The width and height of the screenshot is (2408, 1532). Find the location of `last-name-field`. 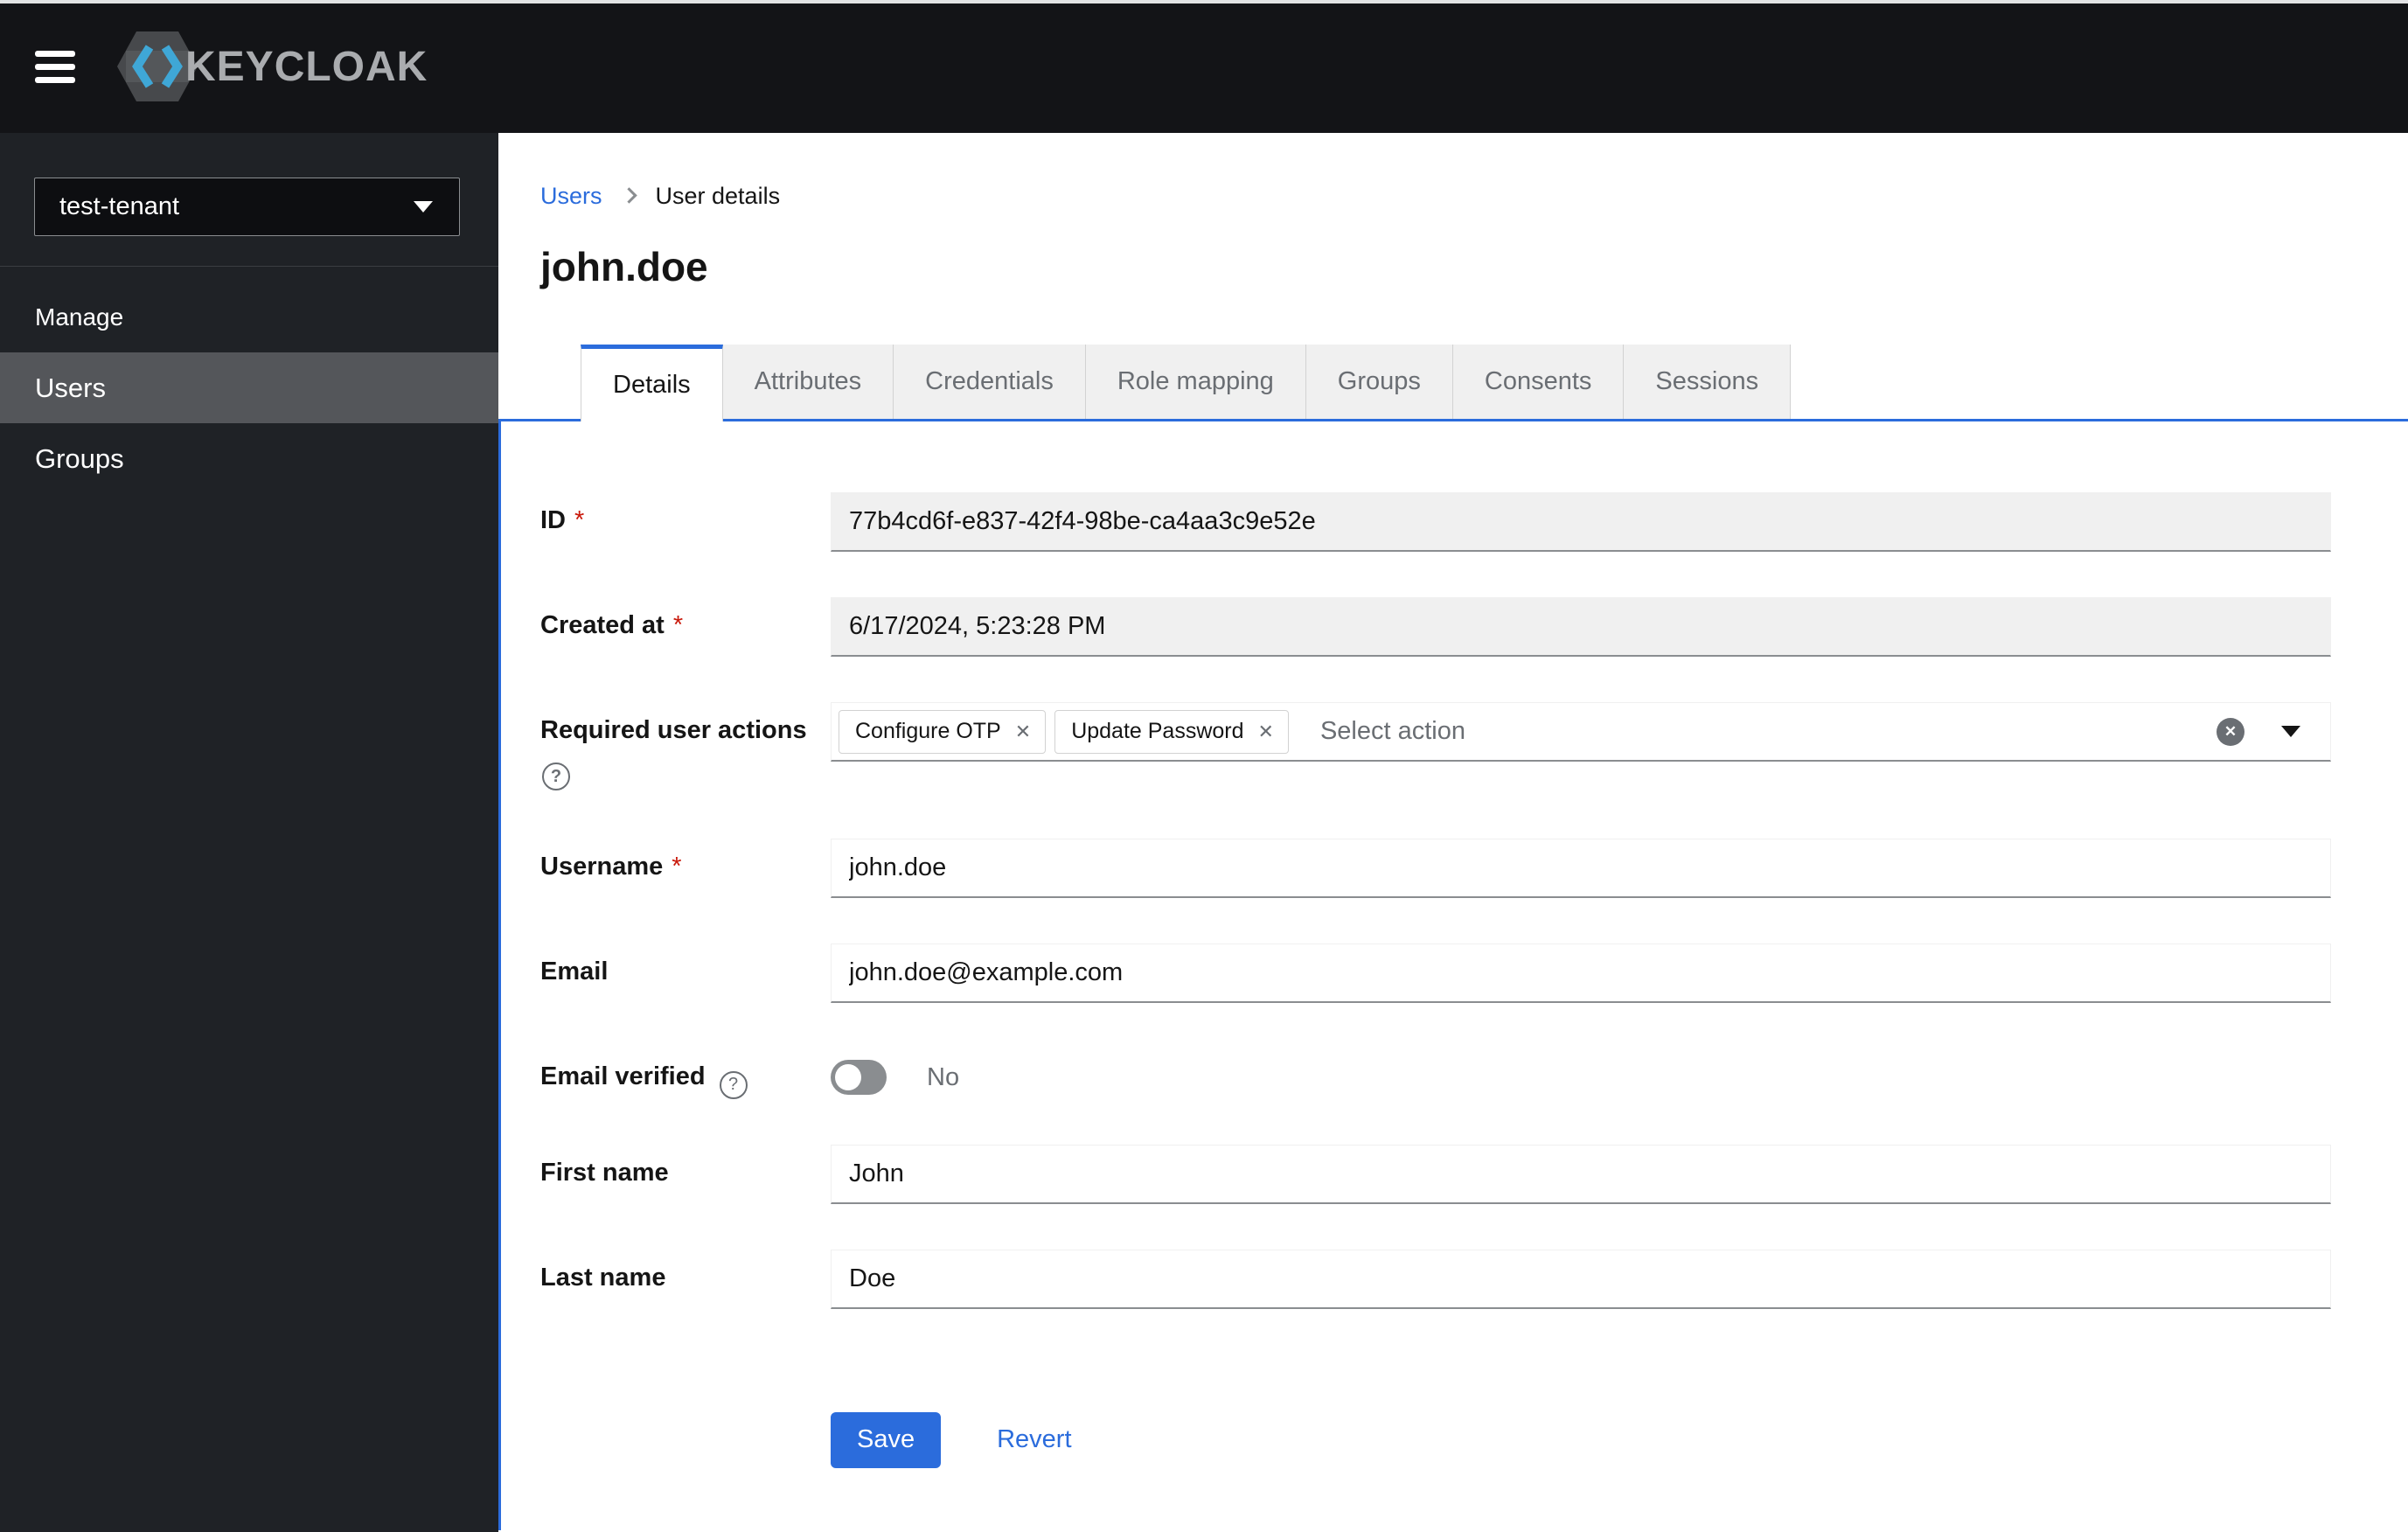

last-name-field is located at coordinates (1581, 1279).